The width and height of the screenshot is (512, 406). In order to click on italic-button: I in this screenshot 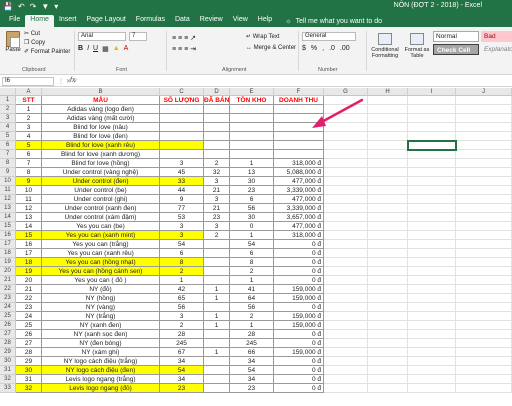, I will do `click(88, 49)`.